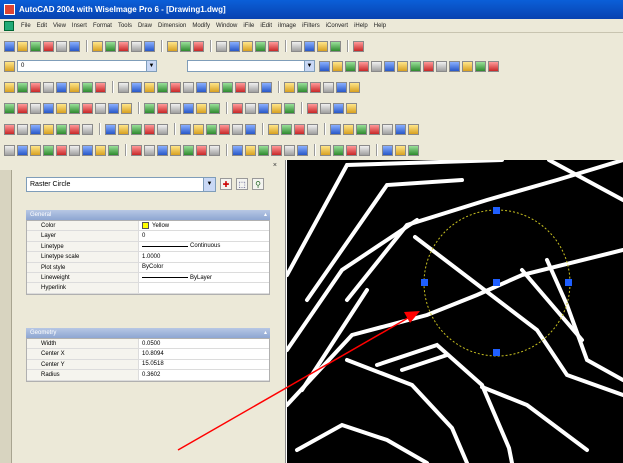 The height and width of the screenshot is (463, 623). Describe the element at coordinates (496, 282) in the screenshot. I see `grip-center` at that location.